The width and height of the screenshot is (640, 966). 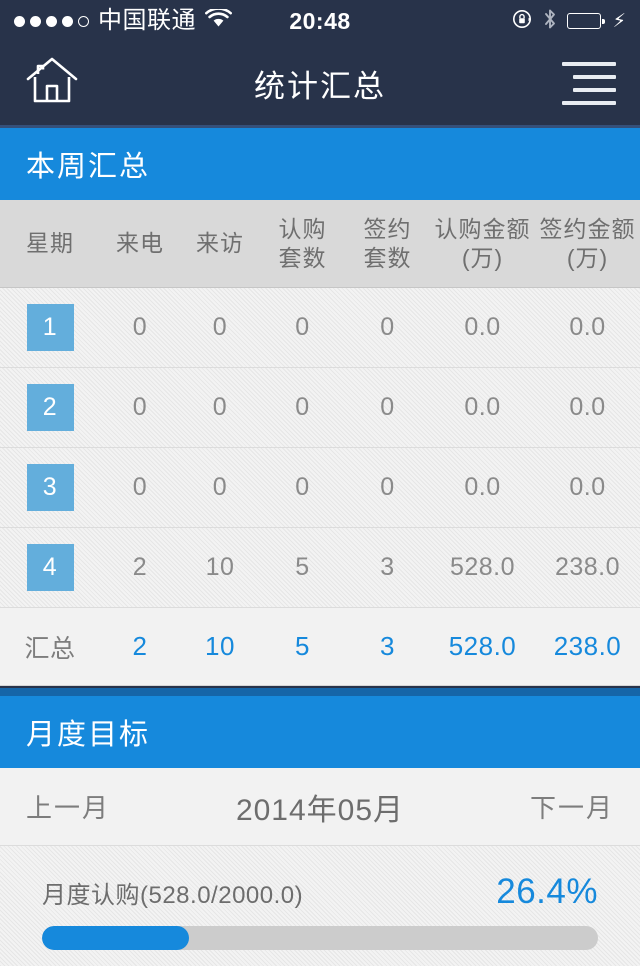 What do you see at coordinates (50, 648) in the screenshot?
I see `total-label: 汇总` at bounding box center [50, 648].